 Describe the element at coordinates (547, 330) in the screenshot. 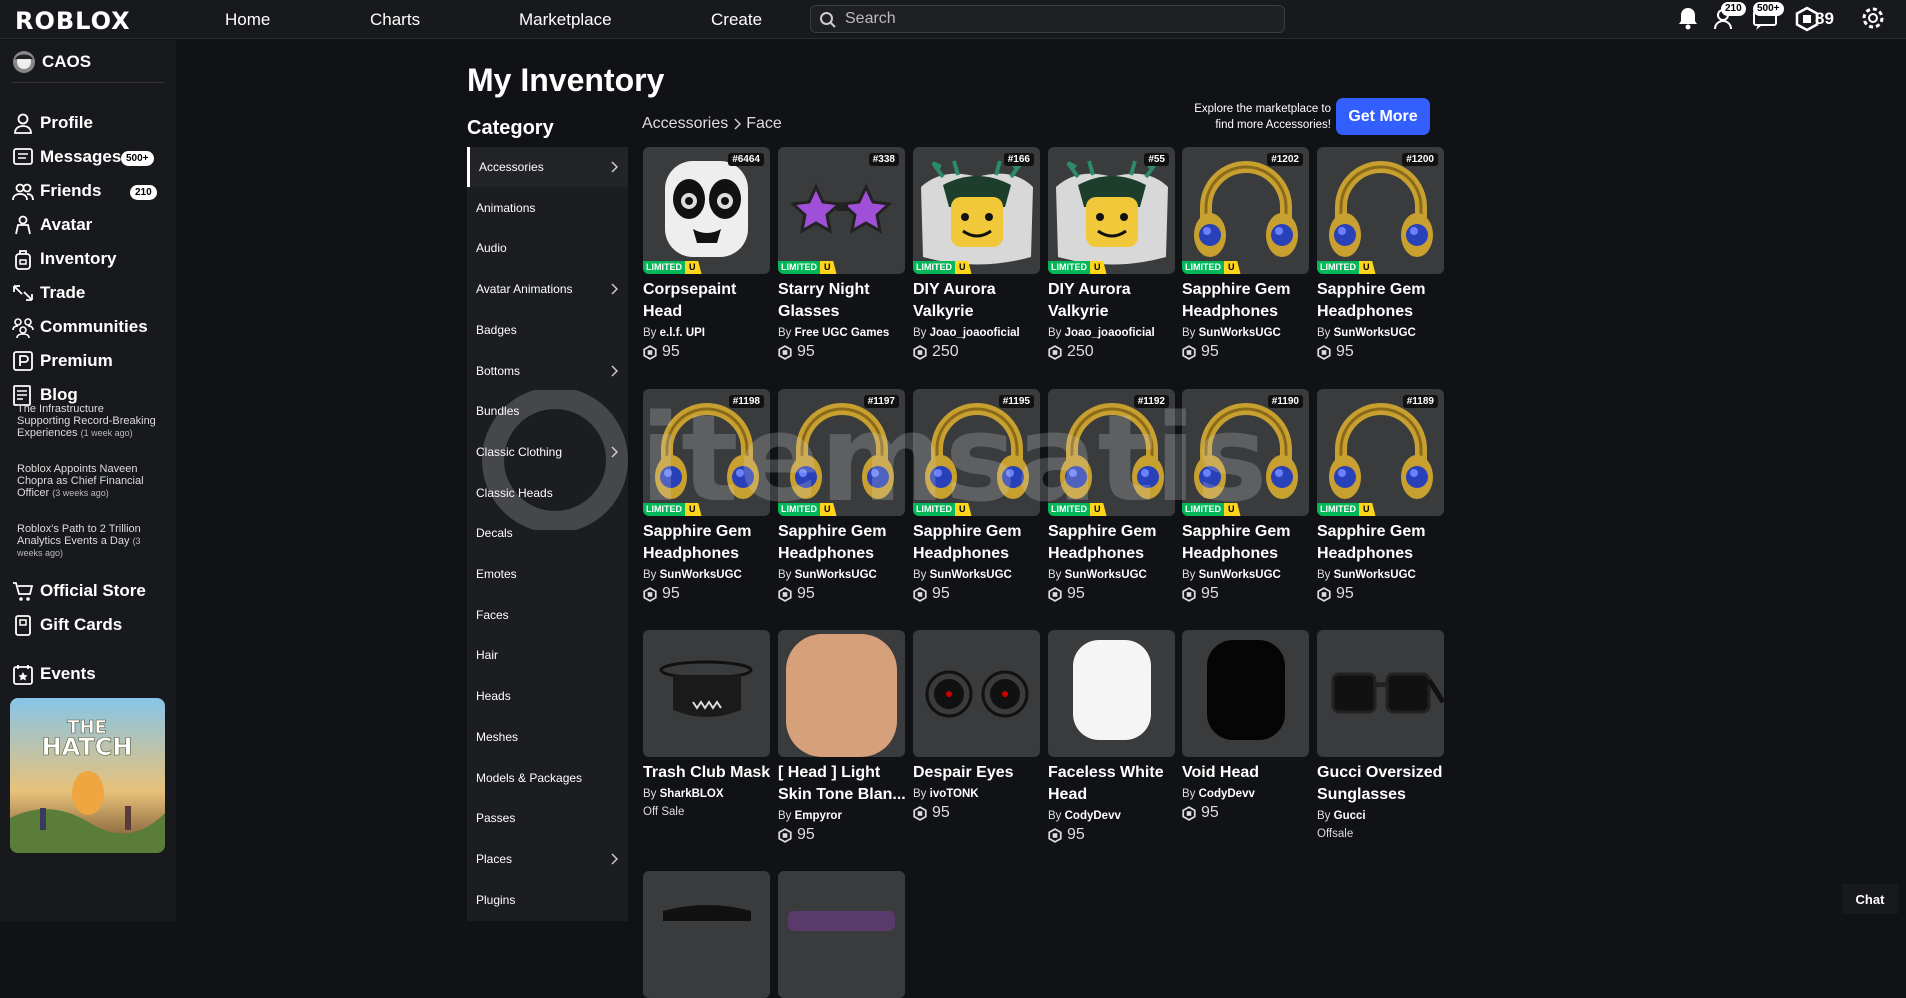

I see `category-item: Badges` at that location.